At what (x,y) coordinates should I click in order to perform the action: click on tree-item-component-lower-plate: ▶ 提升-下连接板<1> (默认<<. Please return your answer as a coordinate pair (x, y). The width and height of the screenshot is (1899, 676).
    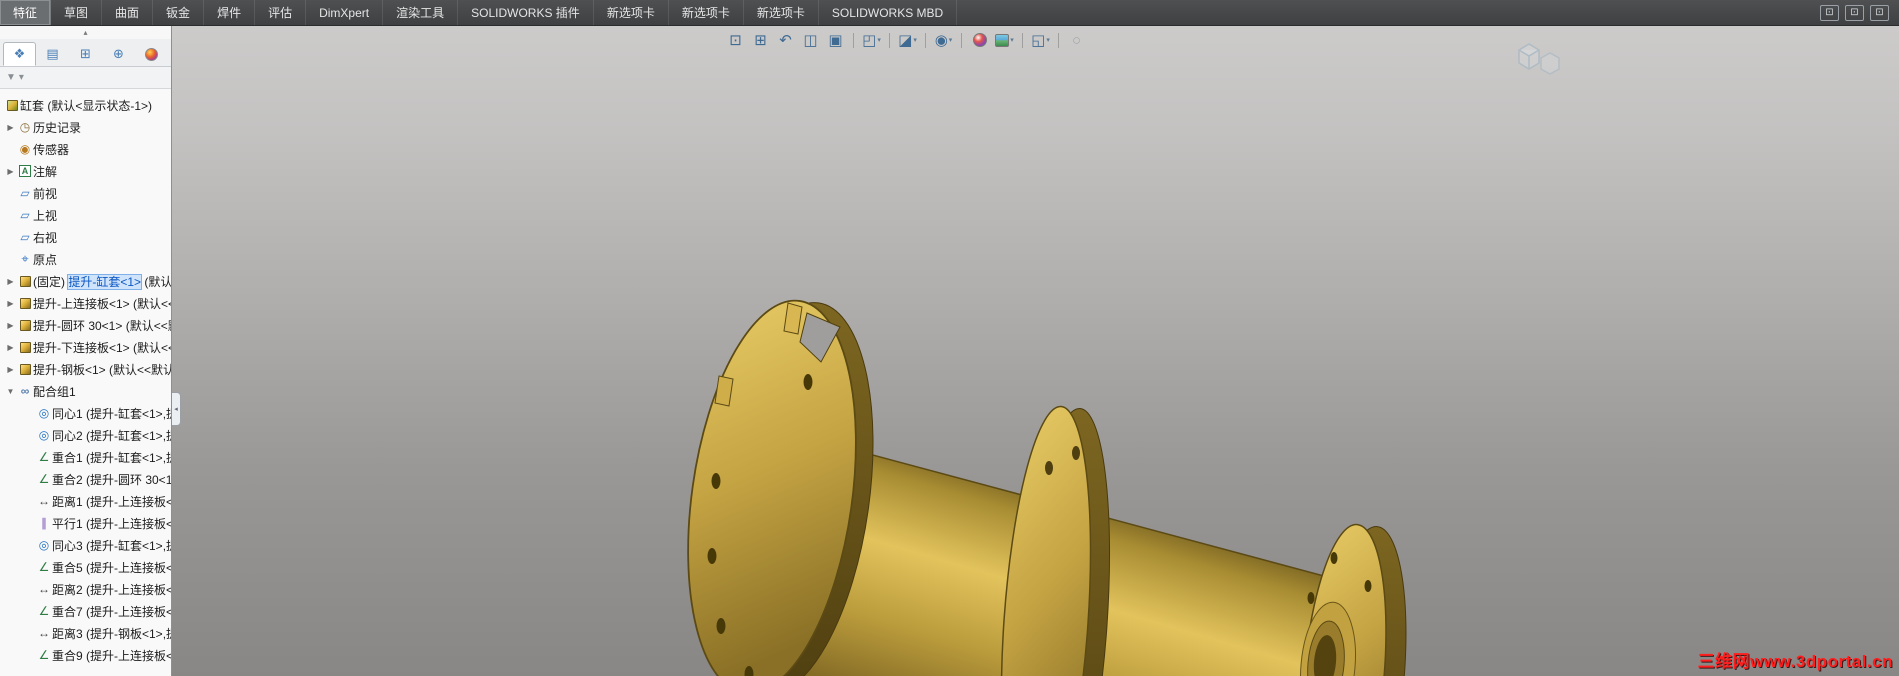
    Looking at the image, I should click on (85, 347).